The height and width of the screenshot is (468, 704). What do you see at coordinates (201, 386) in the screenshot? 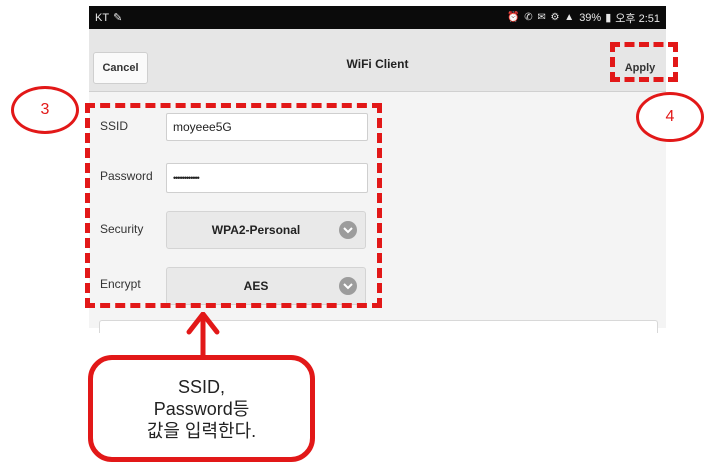
I see `callout-line-1: SSID,` at bounding box center [201, 386].